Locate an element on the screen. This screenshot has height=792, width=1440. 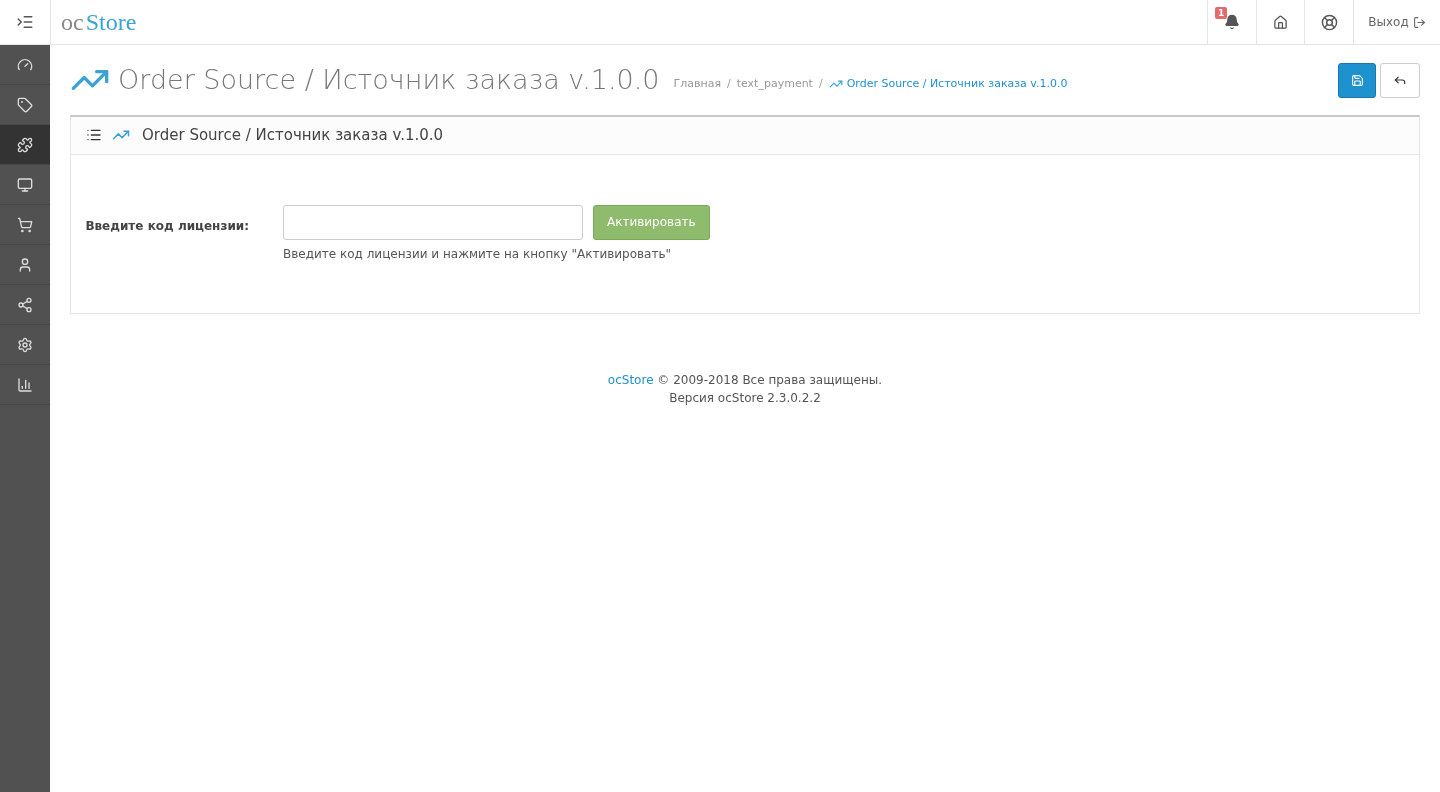
activate-button: Активировать is located at coordinates (651, 222).